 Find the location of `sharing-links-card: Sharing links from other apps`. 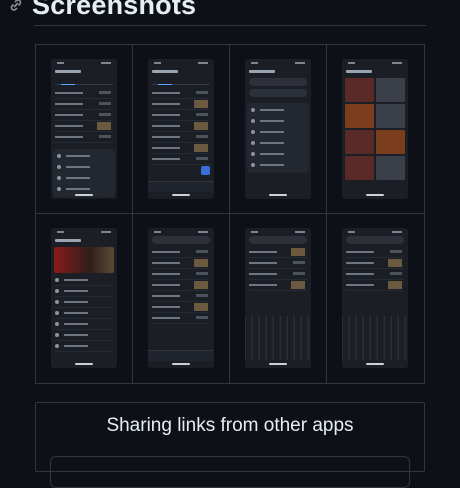

sharing-links-card: Sharing links from other apps is located at coordinates (230, 445).